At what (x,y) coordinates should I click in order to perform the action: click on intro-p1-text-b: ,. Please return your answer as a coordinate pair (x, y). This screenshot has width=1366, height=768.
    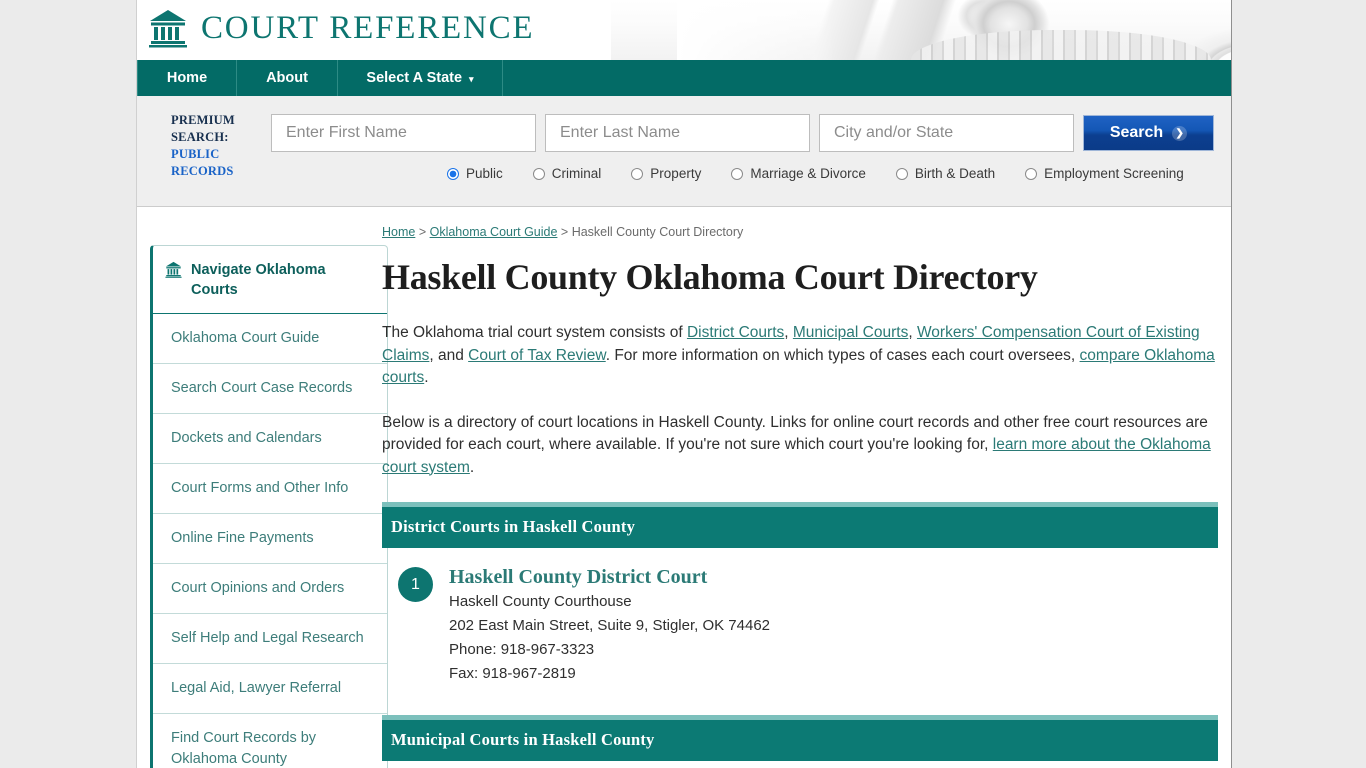
    Looking at the image, I should click on (788, 332).